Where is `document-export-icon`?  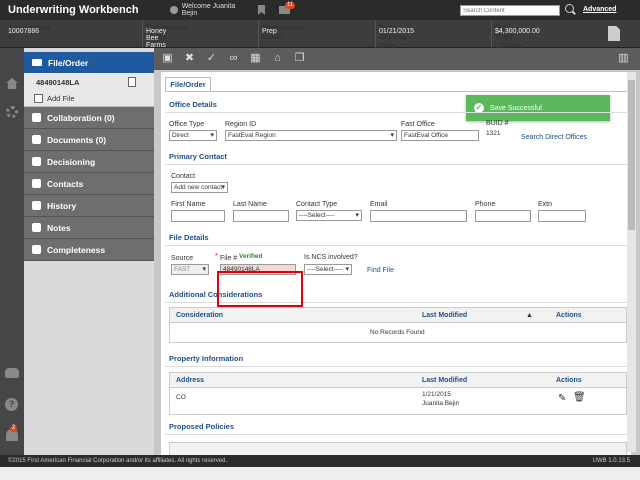 document-export-icon is located at coordinates (614, 33).